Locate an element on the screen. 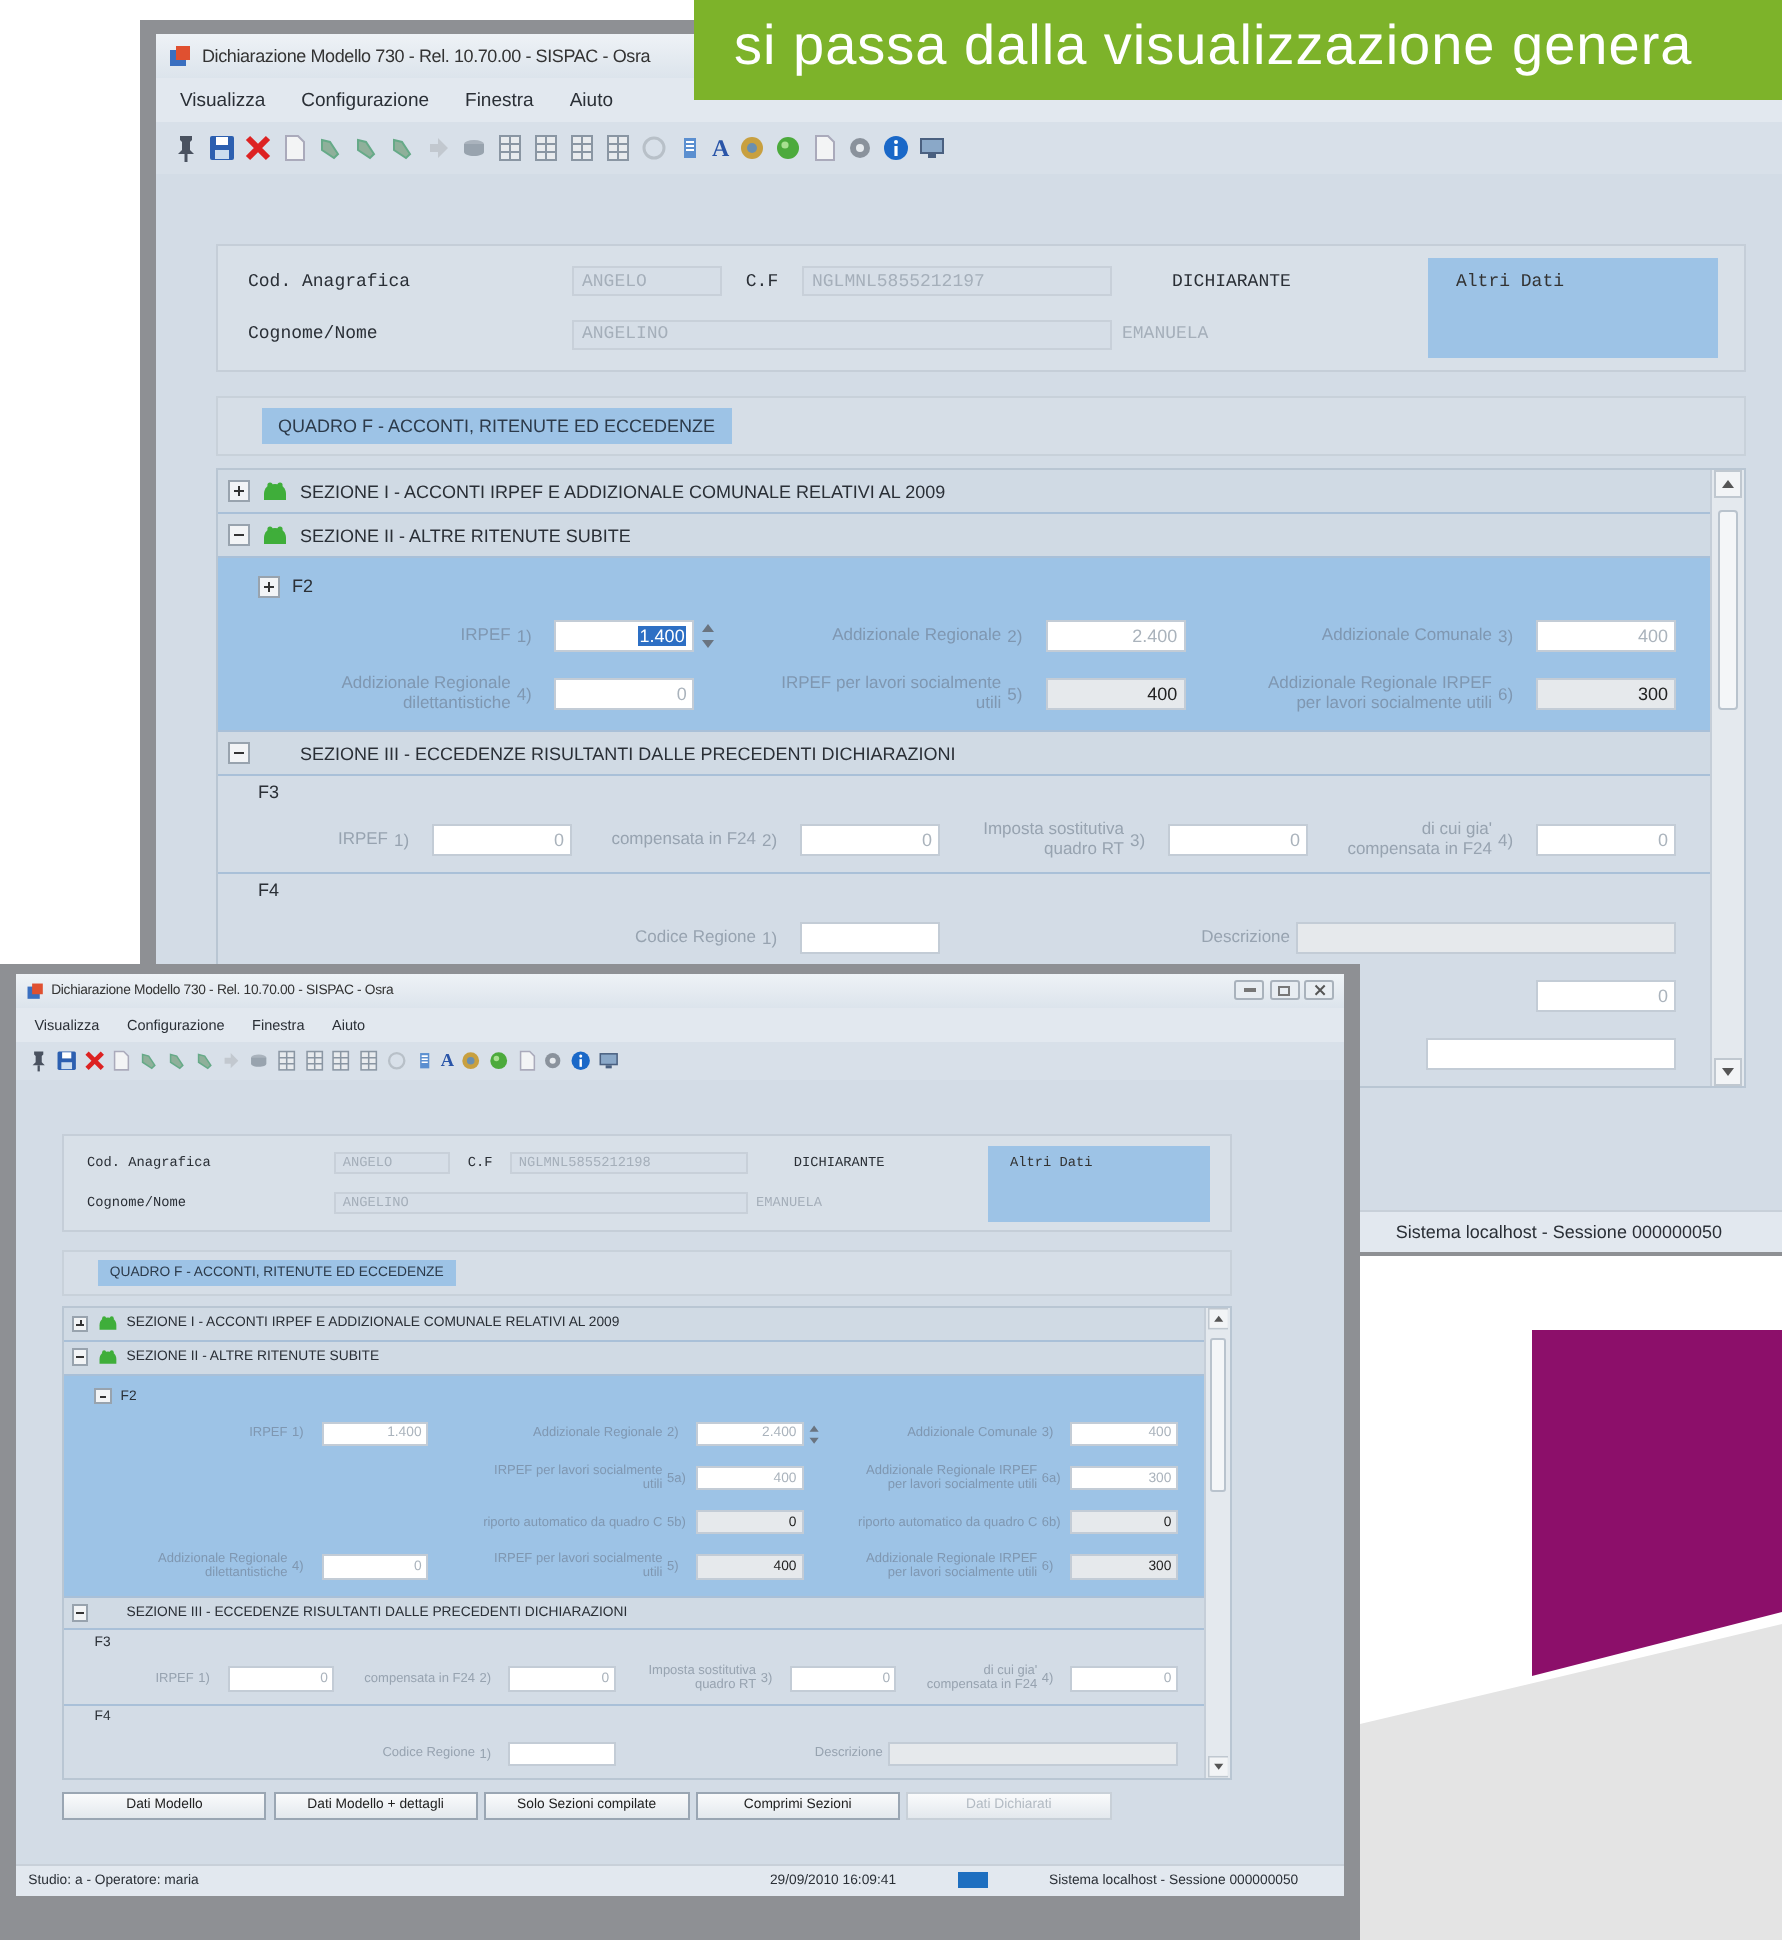  maximize-button is located at coordinates (1284, 990).